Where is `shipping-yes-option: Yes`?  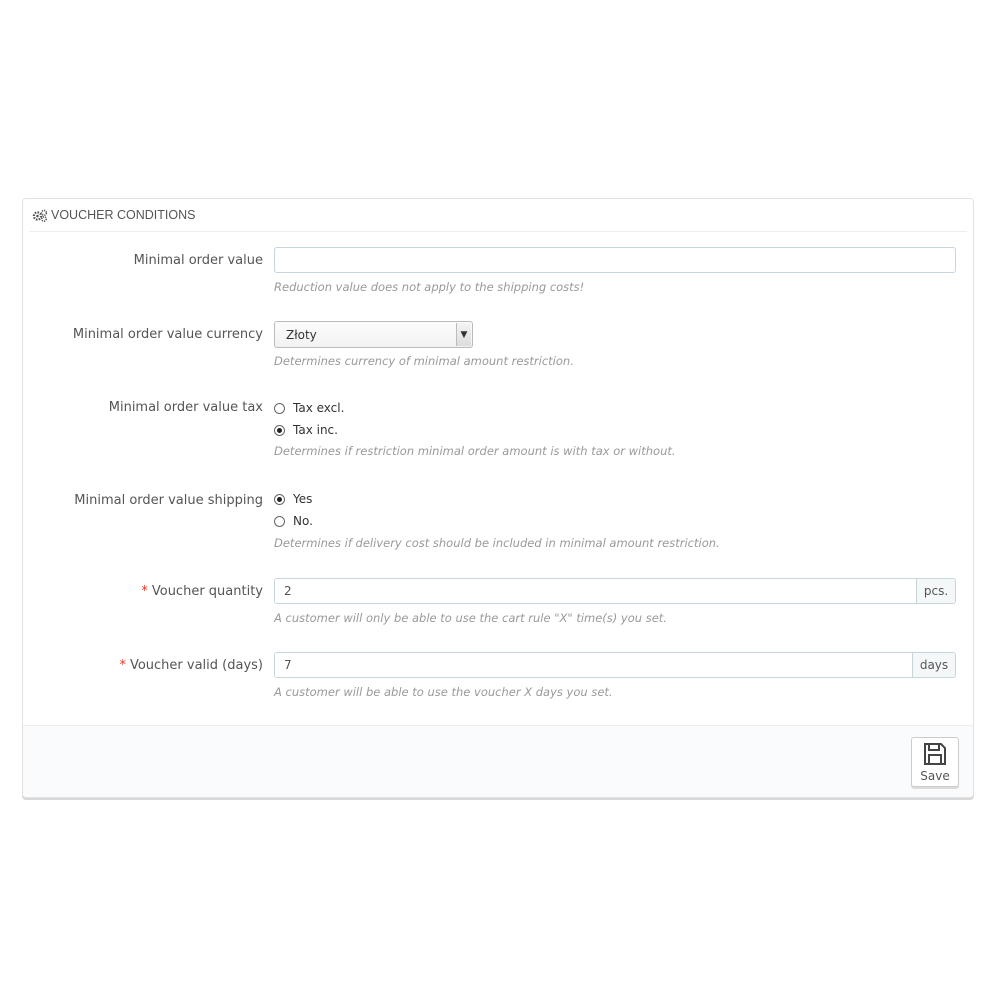 shipping-yes-option: Yes is located at coordinates (293, 499).